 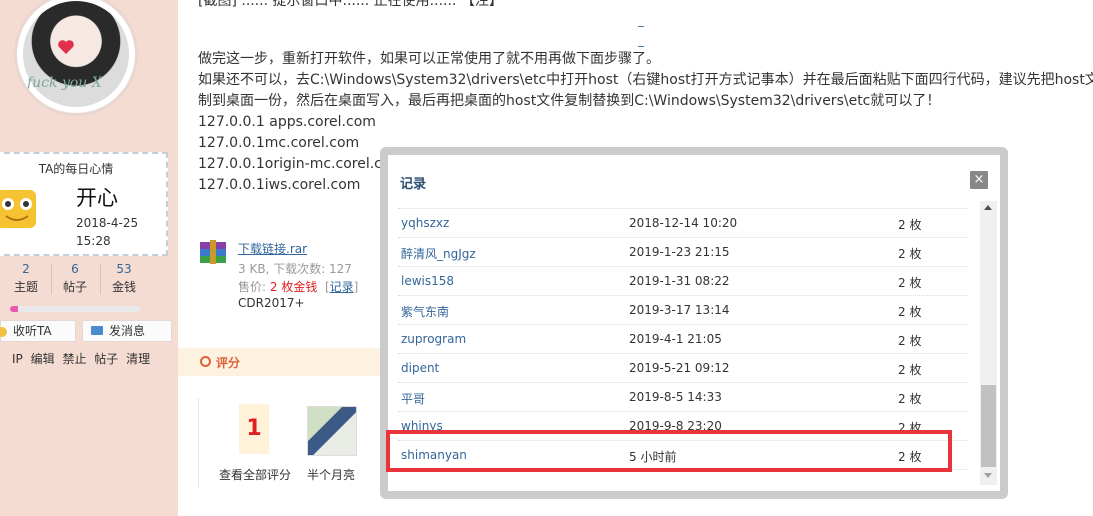 What do you see at coordinates (988, 426) in the screenshot?
I see `scrollbar-thumb` at bounding box center [988, 426].